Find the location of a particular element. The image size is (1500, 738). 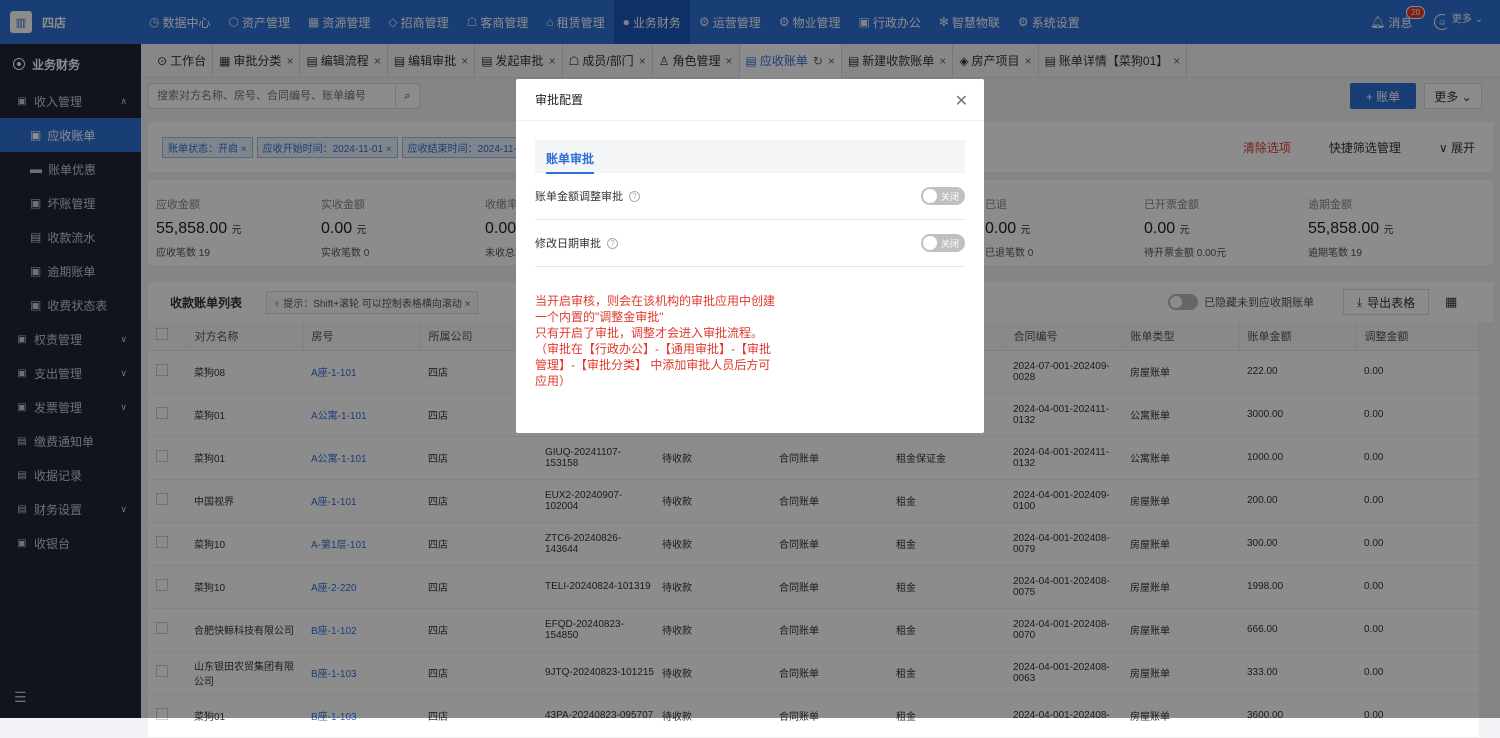

amount-adjust-approval-label: 账单金额调整审批 is located at coordinates (579, 197).